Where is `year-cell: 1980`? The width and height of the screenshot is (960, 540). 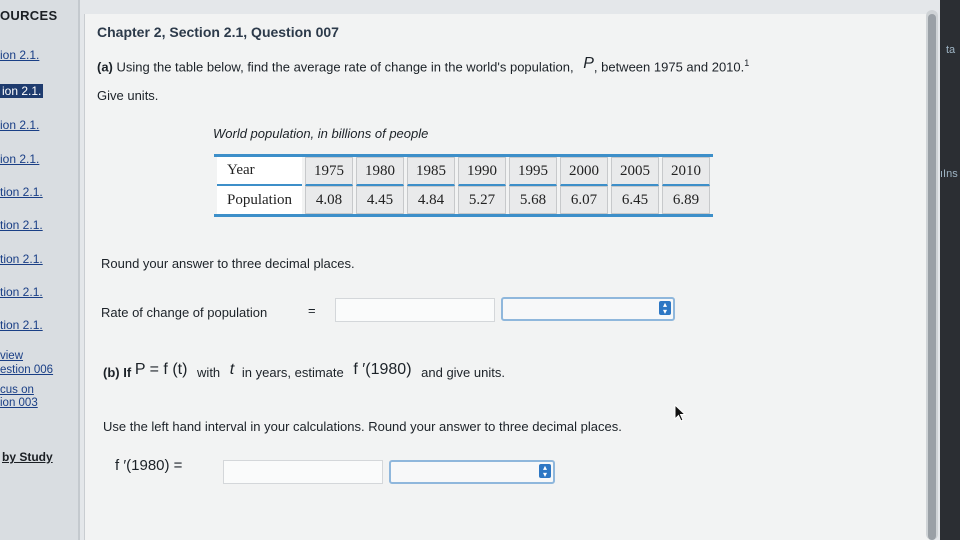
year-cell: 1980 is located at coordinates (380, 171).